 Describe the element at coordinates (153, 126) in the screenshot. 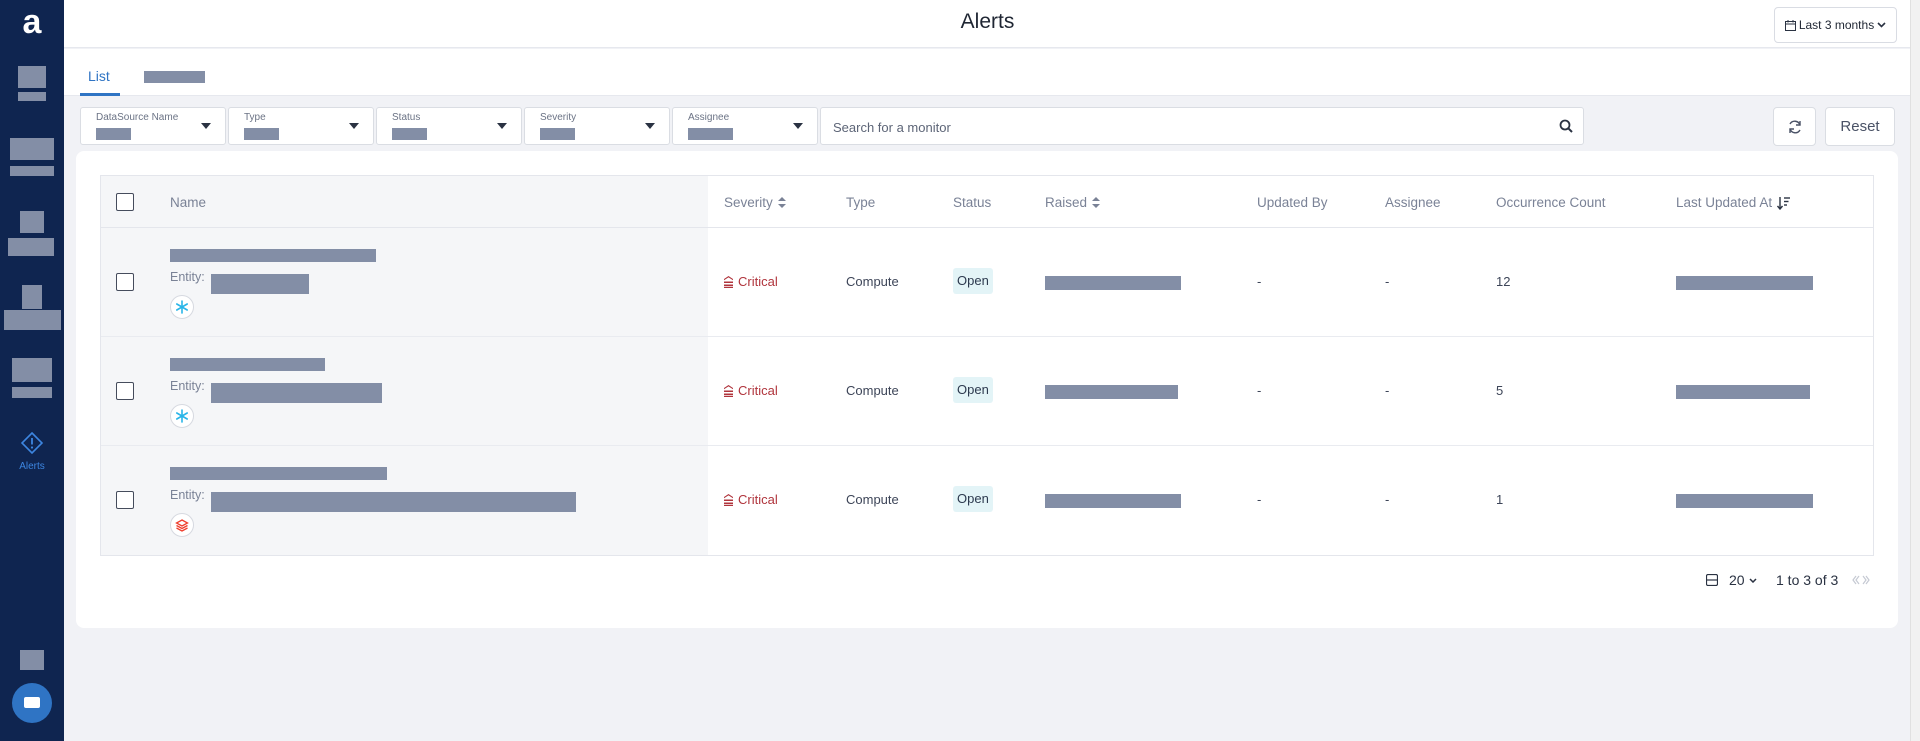

I see `filter-datasource-name: DataSource Name` at that location.